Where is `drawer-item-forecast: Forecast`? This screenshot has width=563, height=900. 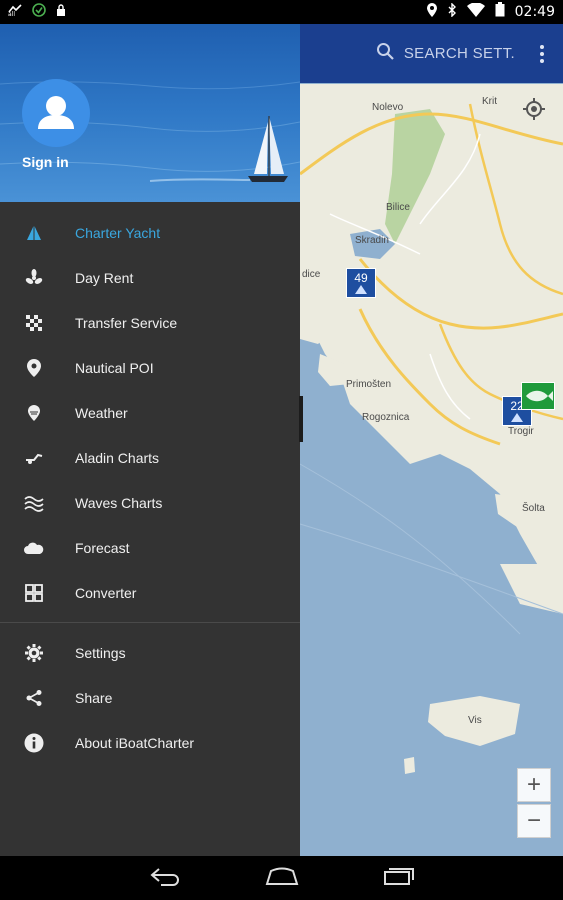 drawer-item-forecast: Forecast is located at coordinates (150, 547).